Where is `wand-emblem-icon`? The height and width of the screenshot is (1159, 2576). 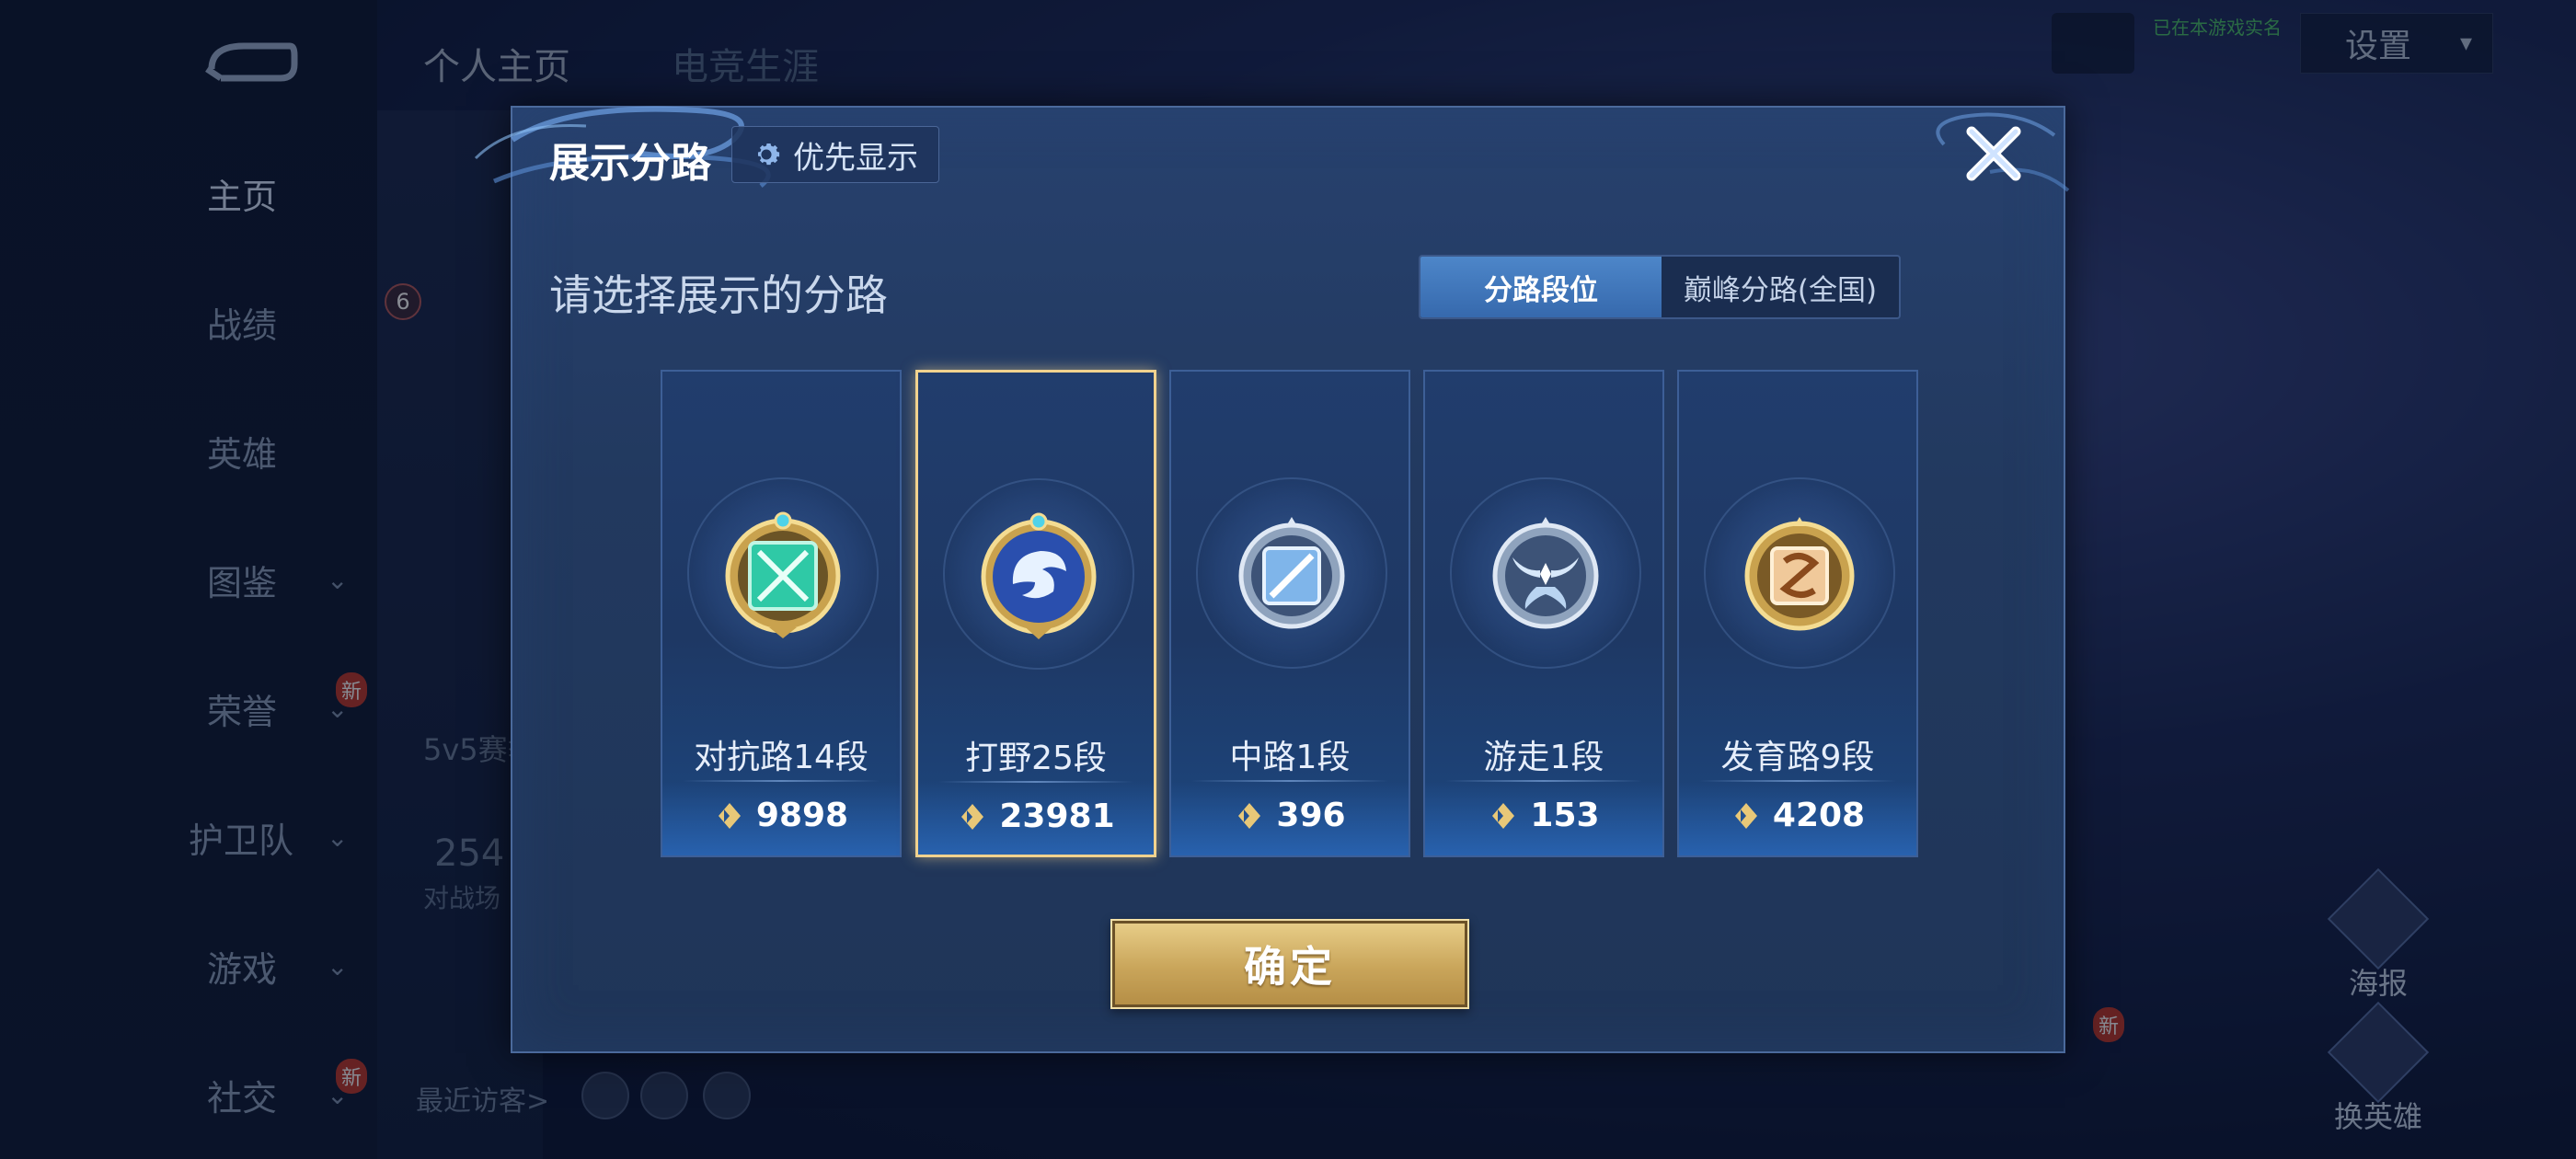 wand-emblem-icon is located at coordinates (1291, 573).